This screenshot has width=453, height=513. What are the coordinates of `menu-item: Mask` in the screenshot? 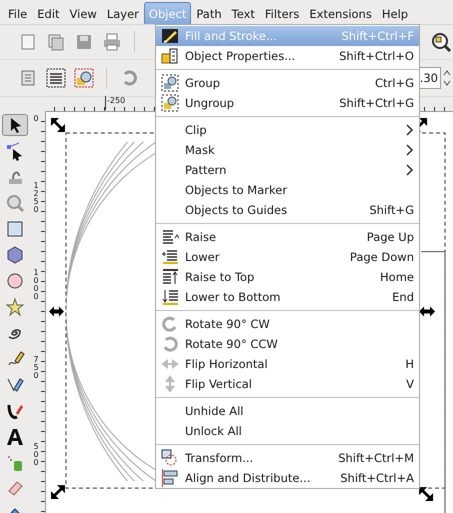 It's located at (287, 150).